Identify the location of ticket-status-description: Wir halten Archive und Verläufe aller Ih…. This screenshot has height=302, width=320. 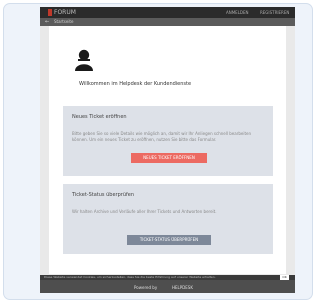
(144, 211).